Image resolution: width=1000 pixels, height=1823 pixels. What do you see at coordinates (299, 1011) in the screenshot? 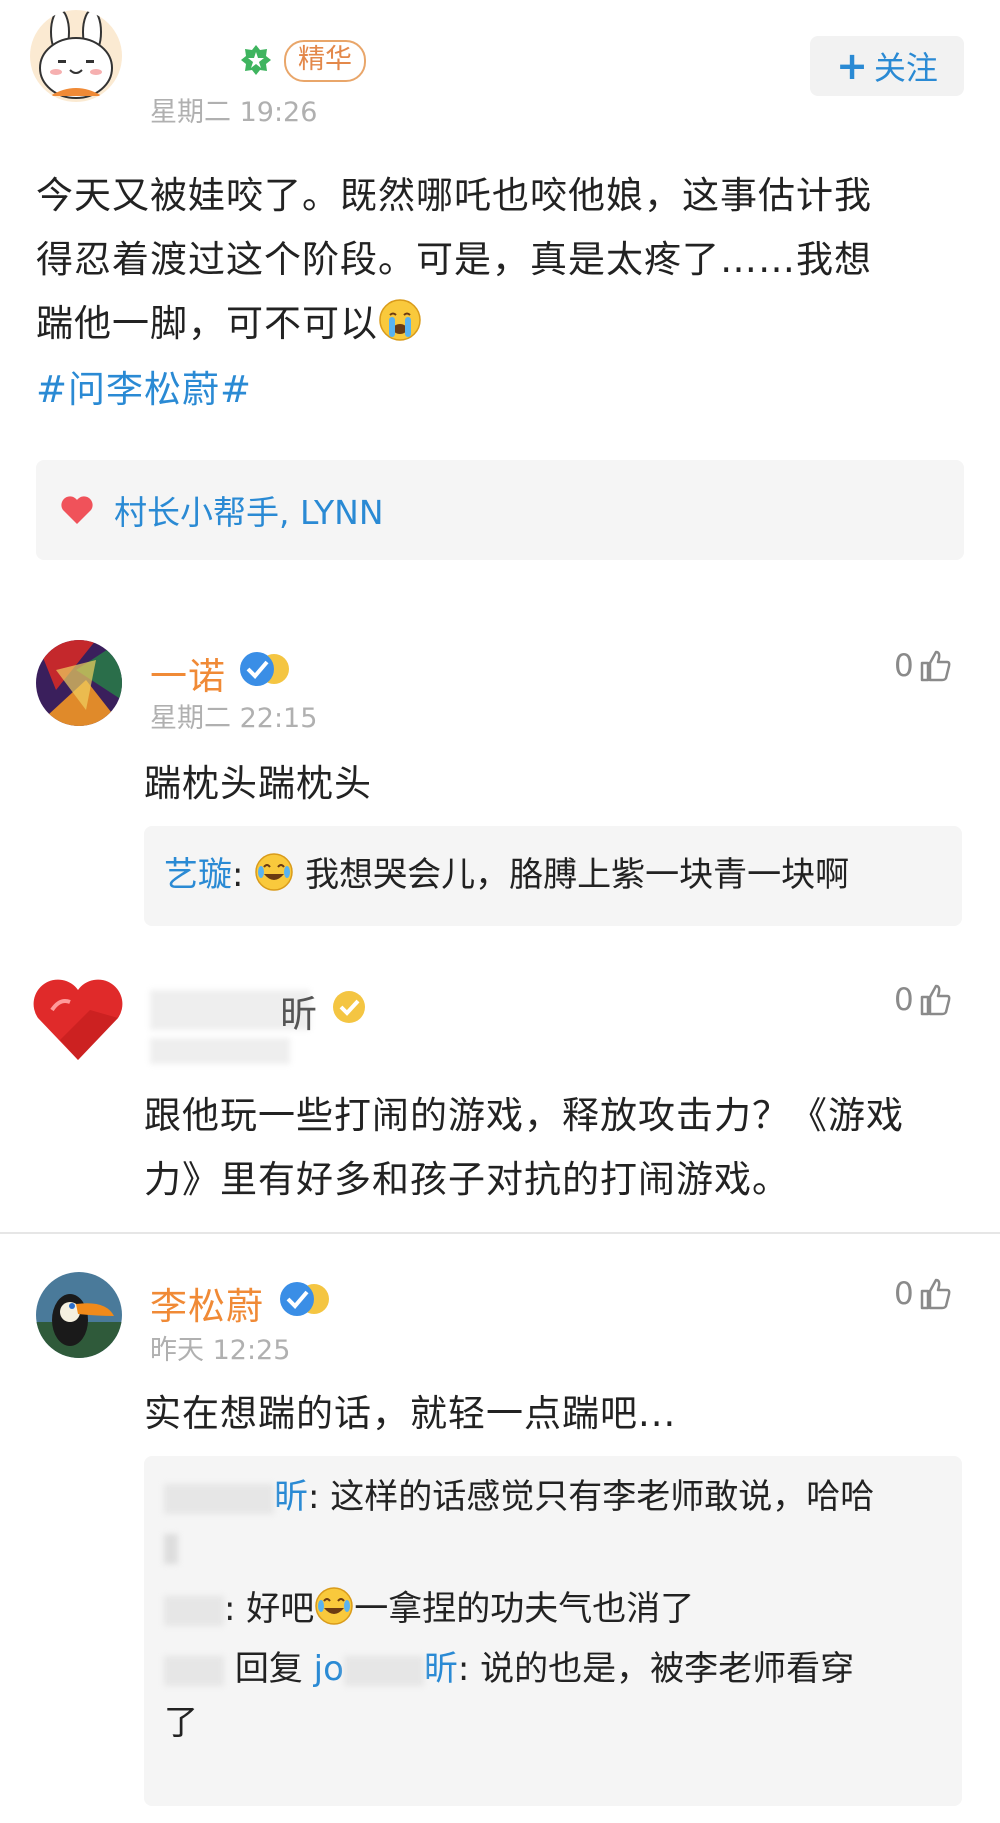
I see `commenter-name: 昕` at bounding box center [299, 1011].